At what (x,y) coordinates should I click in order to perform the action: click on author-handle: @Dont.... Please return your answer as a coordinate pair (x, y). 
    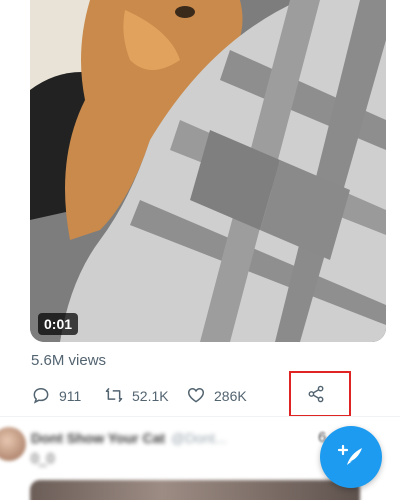
    Looking at the image, I should click on (199, 438).